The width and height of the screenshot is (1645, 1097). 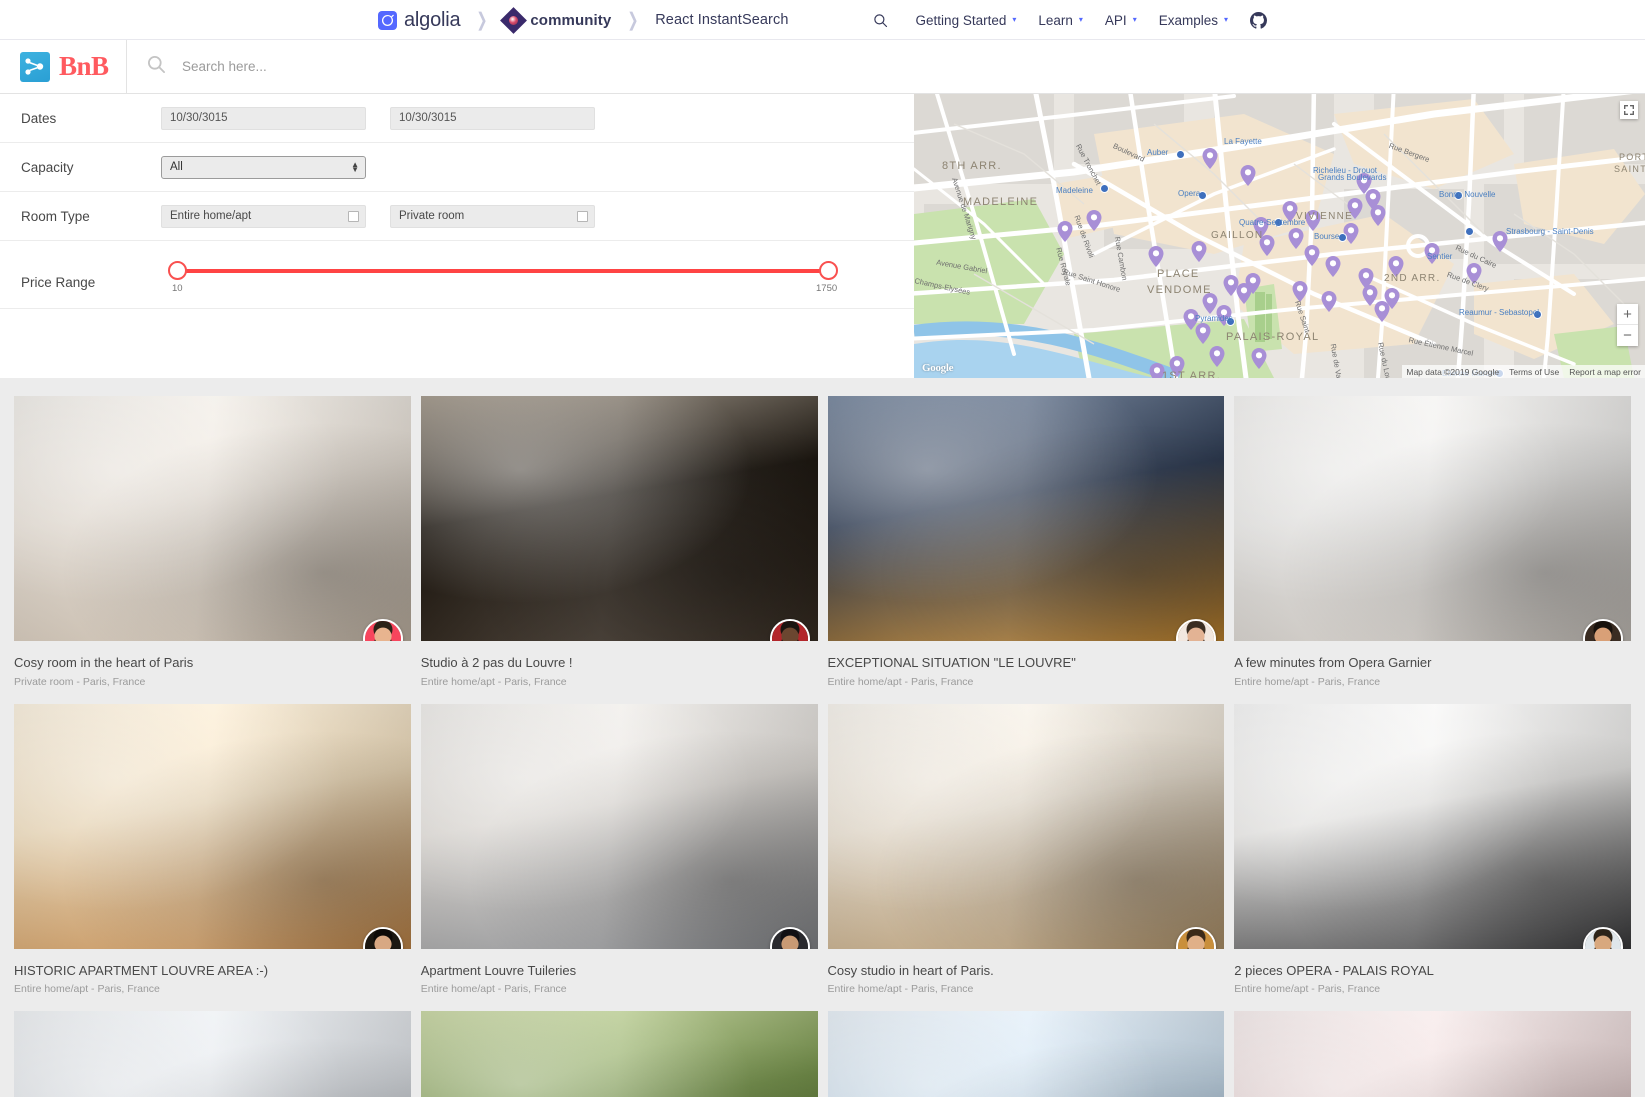 What do you see at coordinates (492, 216) in the screenshot?
I see `room-type-private-room: Private room` at bounding box center [492, 216].